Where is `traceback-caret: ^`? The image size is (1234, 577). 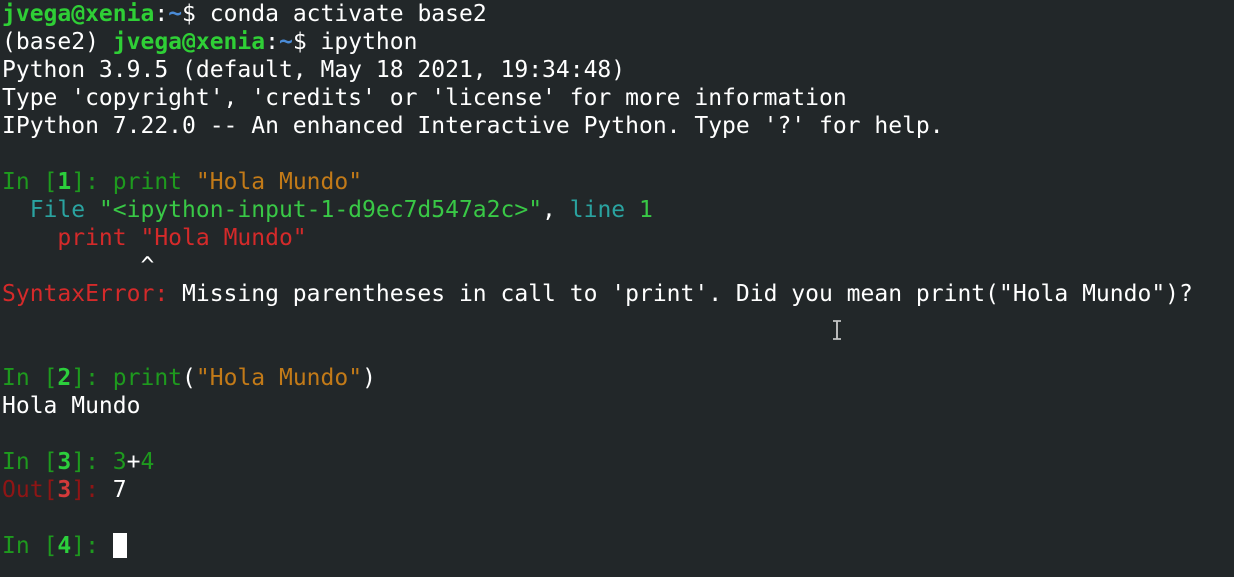 traceback-caret: ^ is located at coordinates (78, 266).